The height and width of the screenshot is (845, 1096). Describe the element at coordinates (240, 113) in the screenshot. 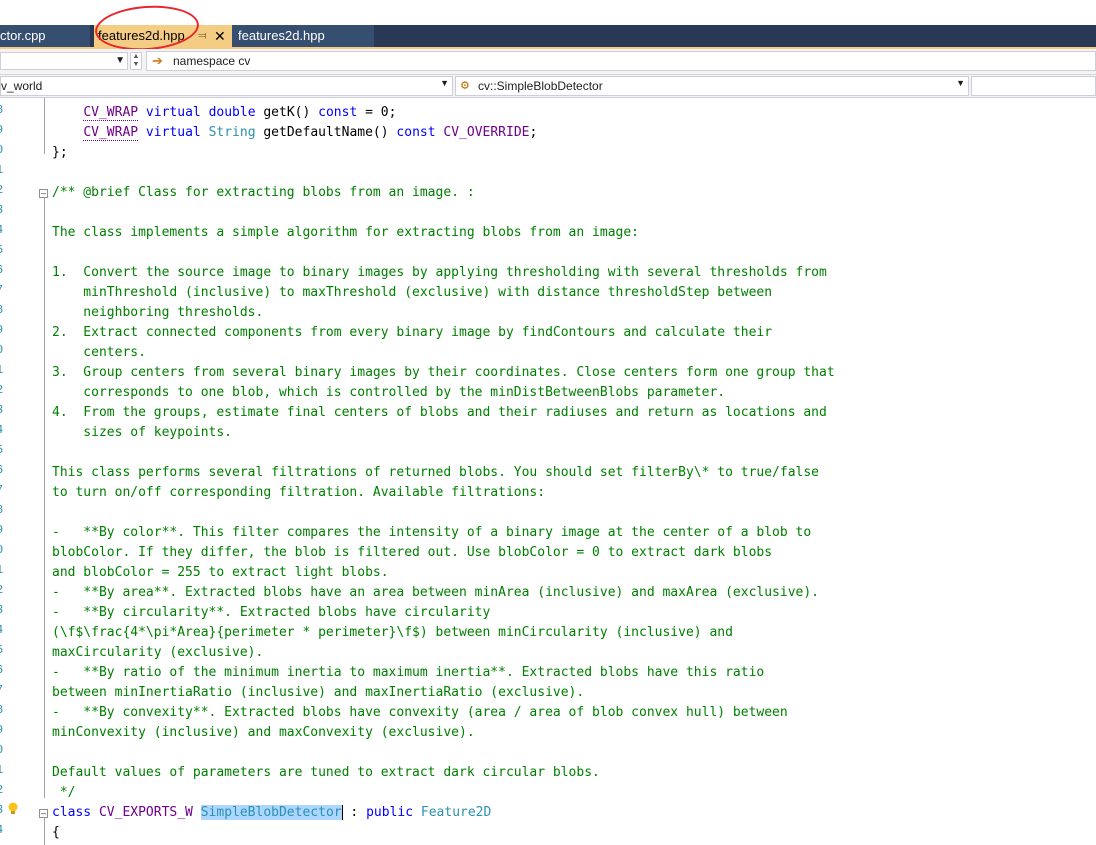

I see `code-line-getK: CV_WRAP virtual double getK() const = 0;` at that location.